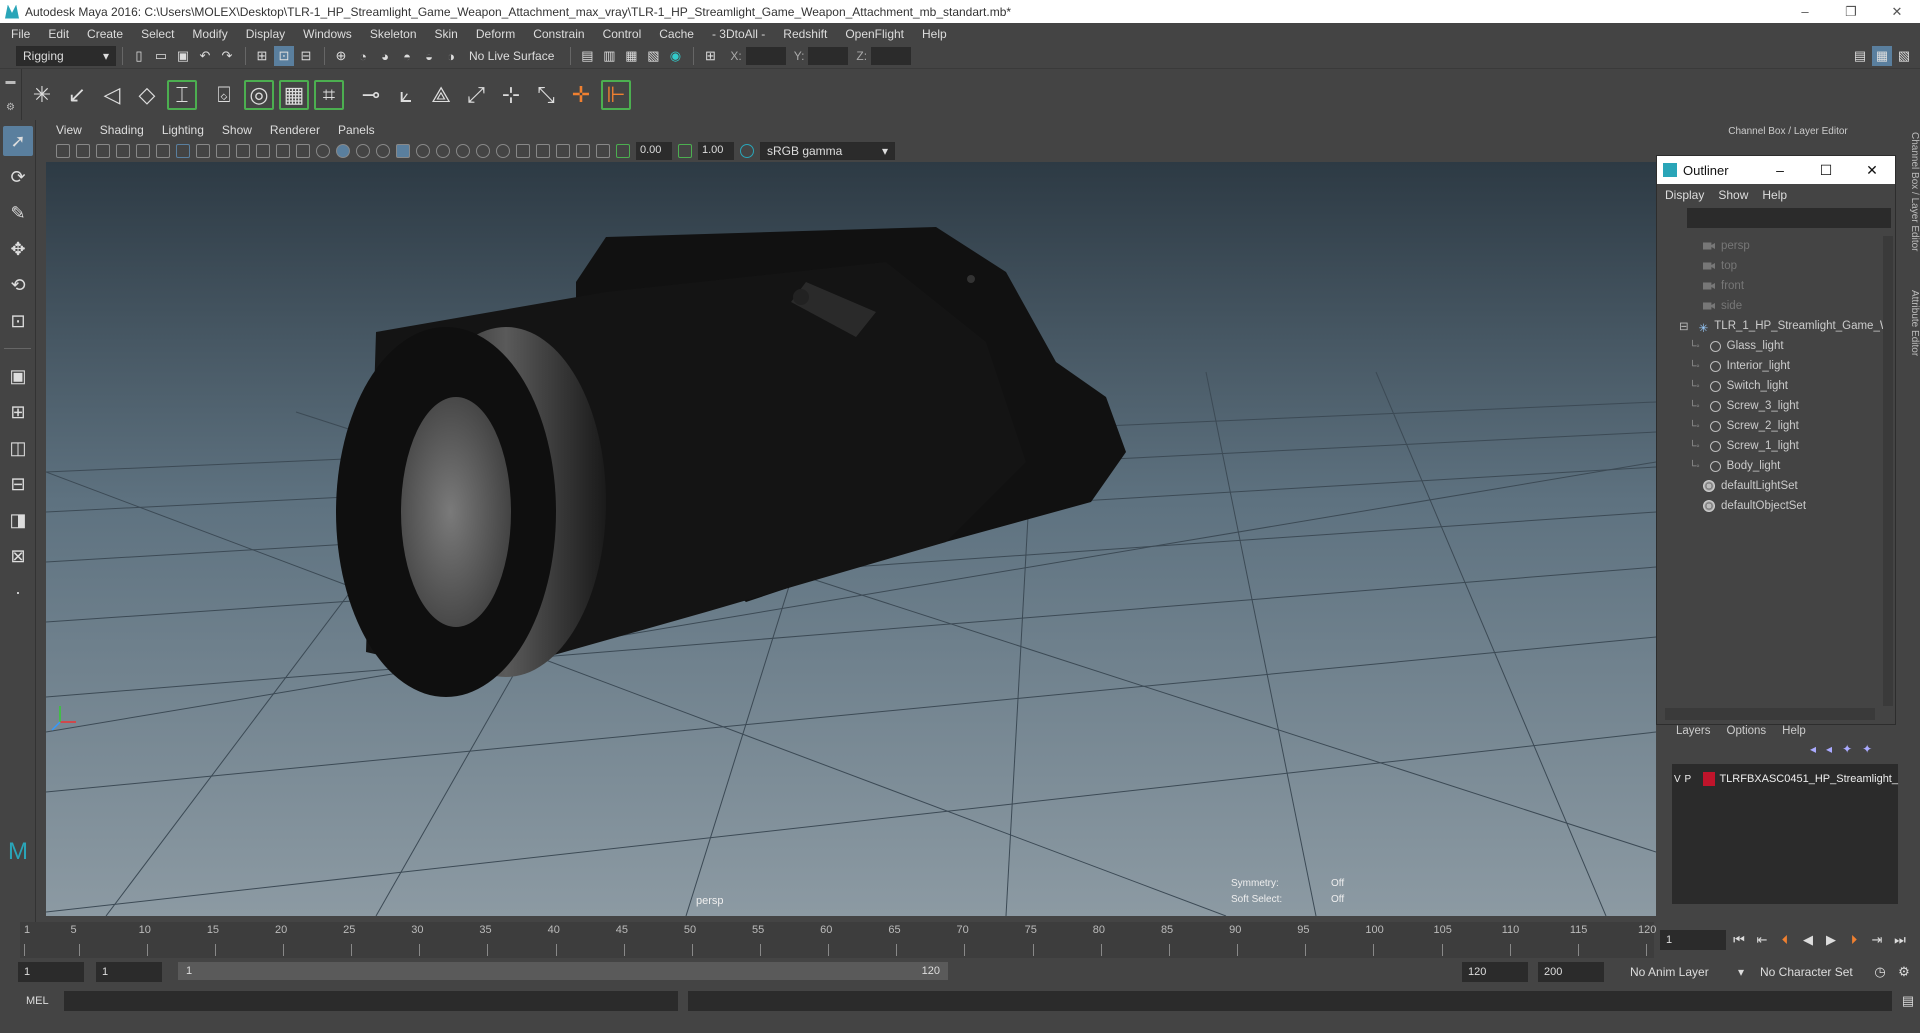 The height and width of the screenshot is (1033, 1920). I want to click on outliner-item: front, so click(1771, 286).